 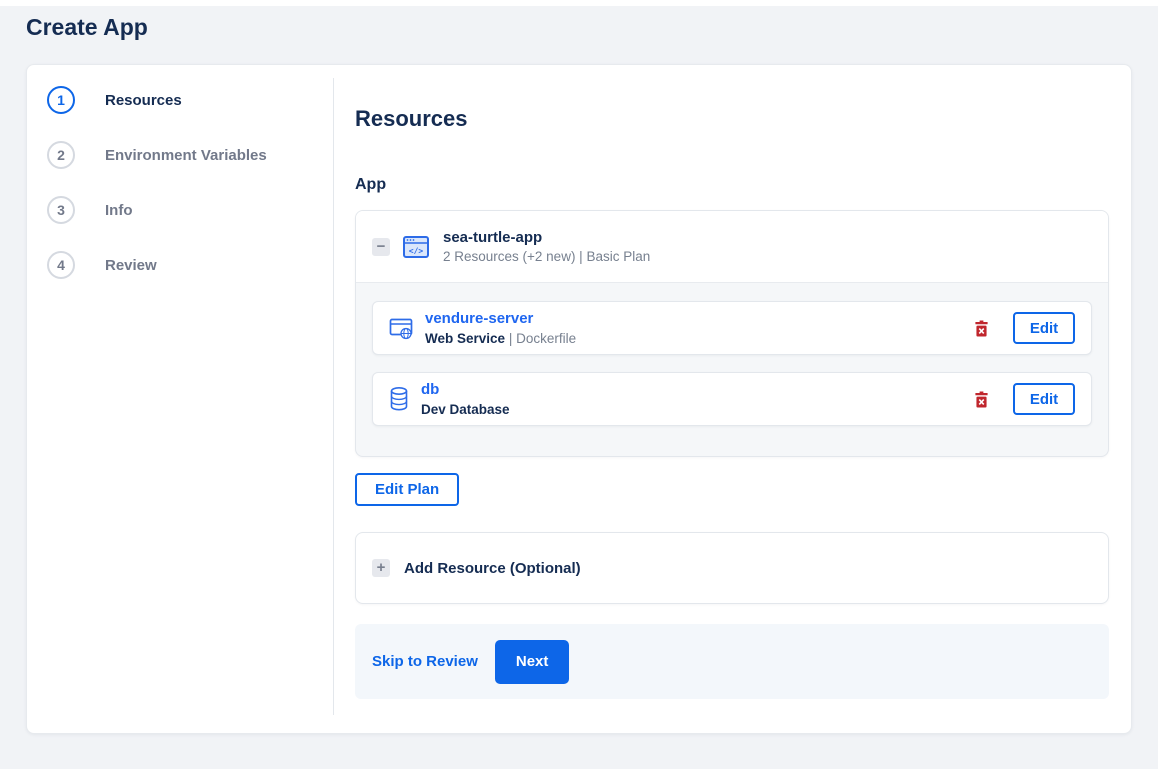 I want to click on content-heading: Resources, so click(x=411, y=118).